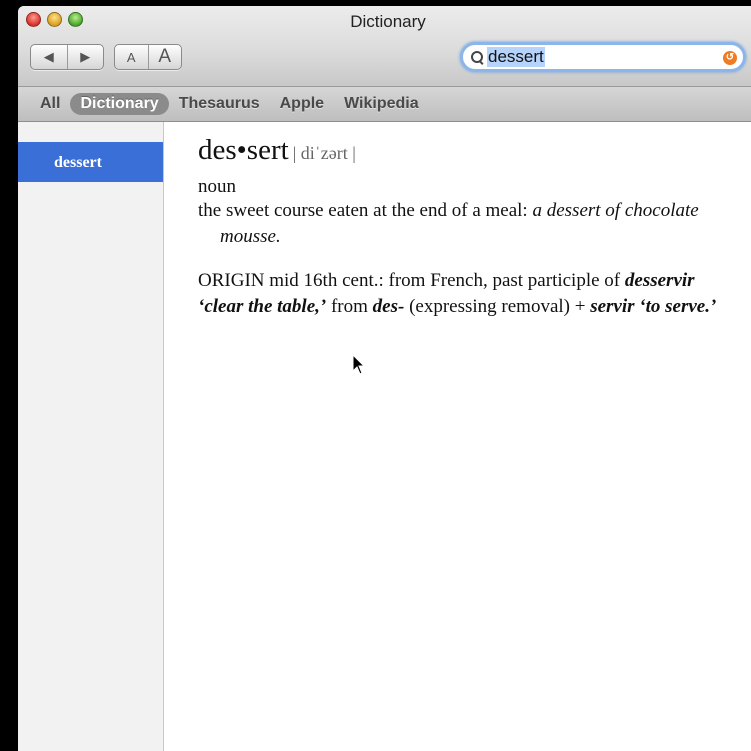 The width and height of the screenshot is (751, 751). What do you see at coordinates (653, 306) in the screenshot?
I see `origin-term-3: servir ‘to serve.’` at bounding box center [653, 306].